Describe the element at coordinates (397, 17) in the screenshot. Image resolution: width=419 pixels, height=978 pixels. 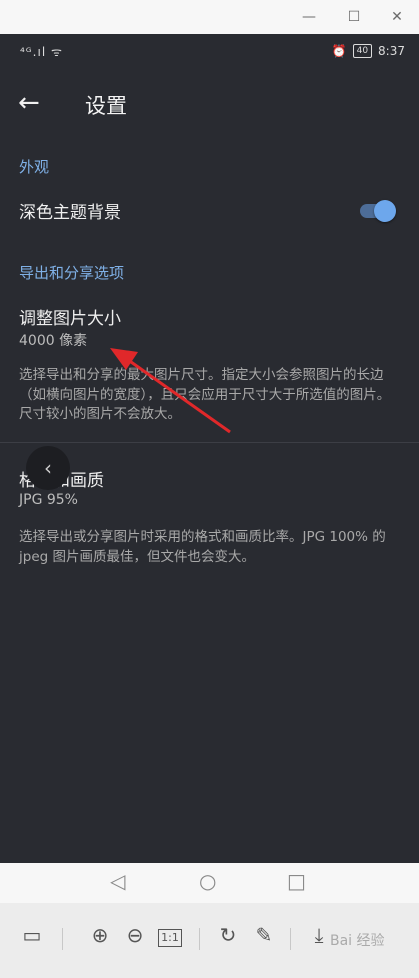
I see `close-button: ✕` at that location.